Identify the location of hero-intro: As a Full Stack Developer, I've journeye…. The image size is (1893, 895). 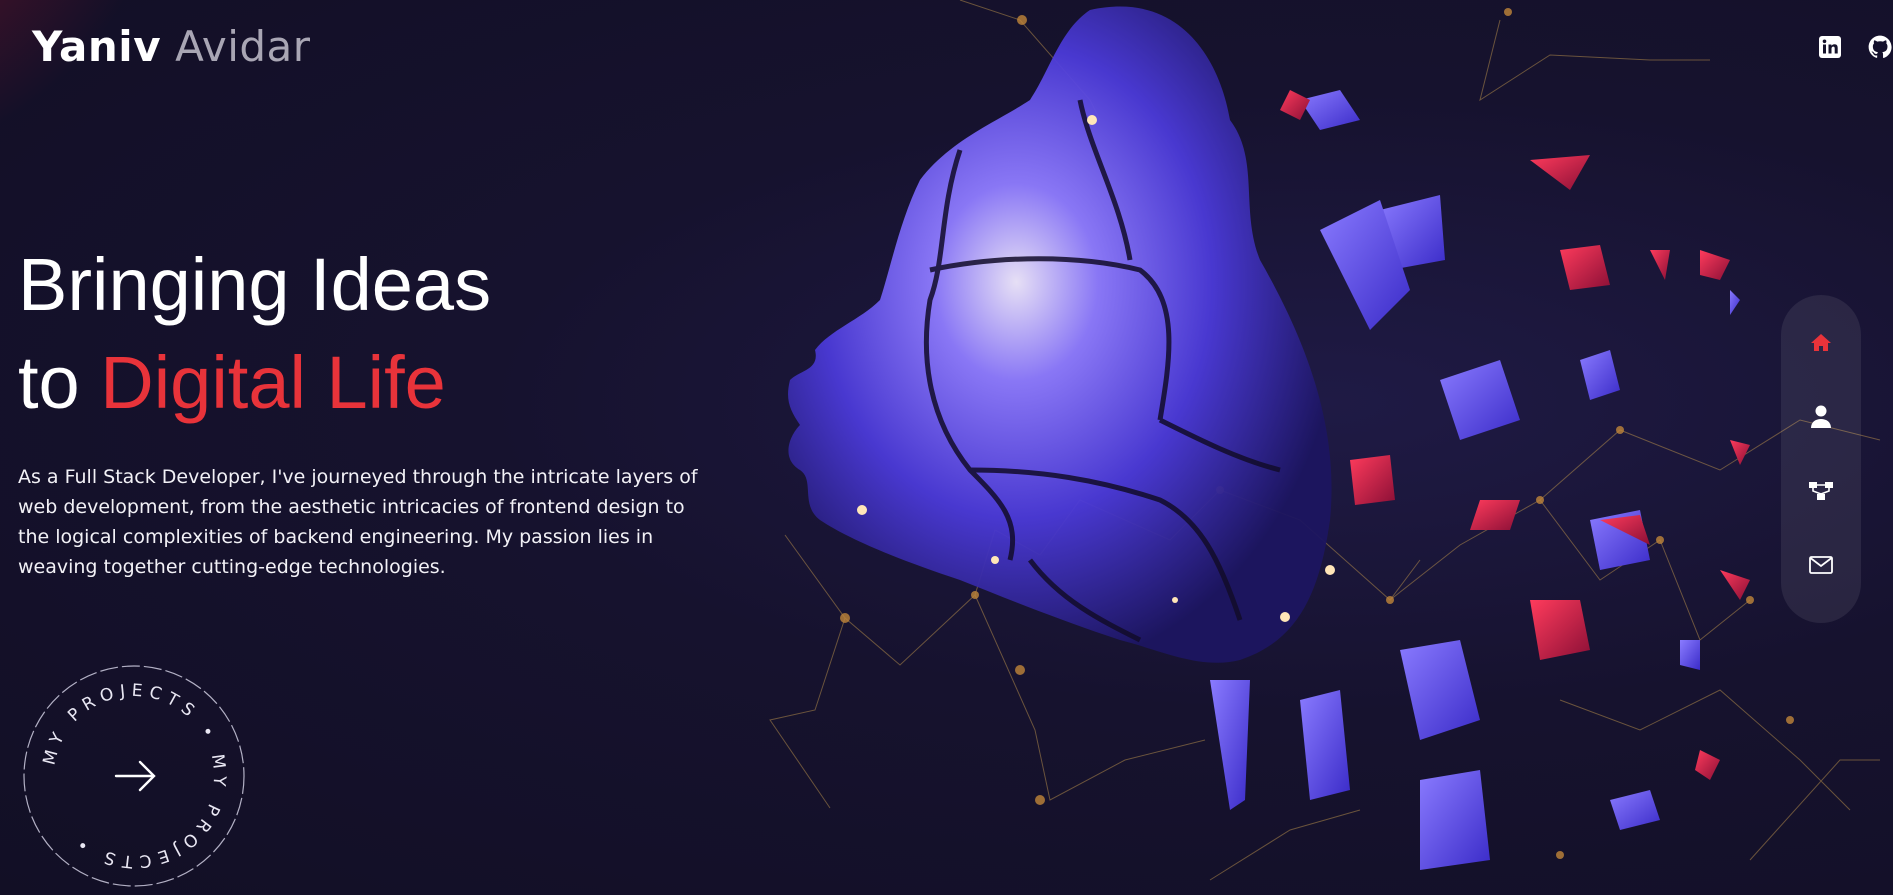
(358, 522).